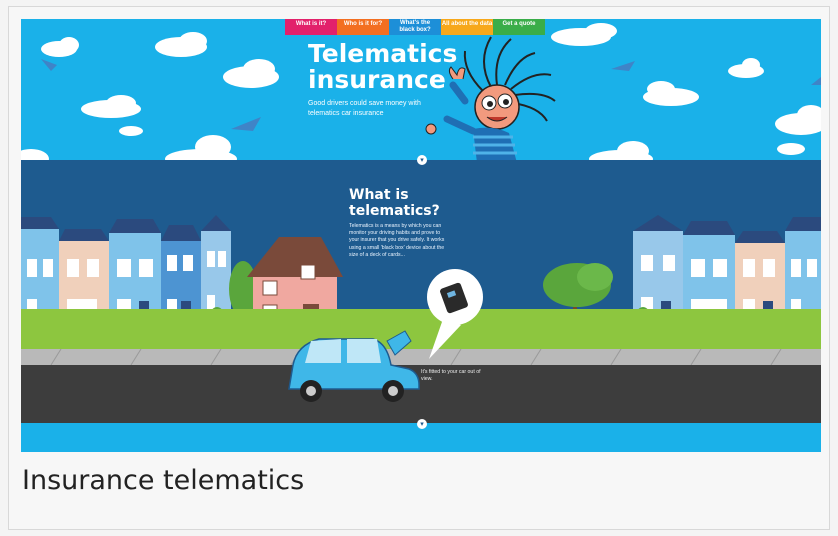 The height and width of the screenshot is (536, 838). Describe the element at coordinates (421, 357) in the screenshot. I see `pavement` at that location.